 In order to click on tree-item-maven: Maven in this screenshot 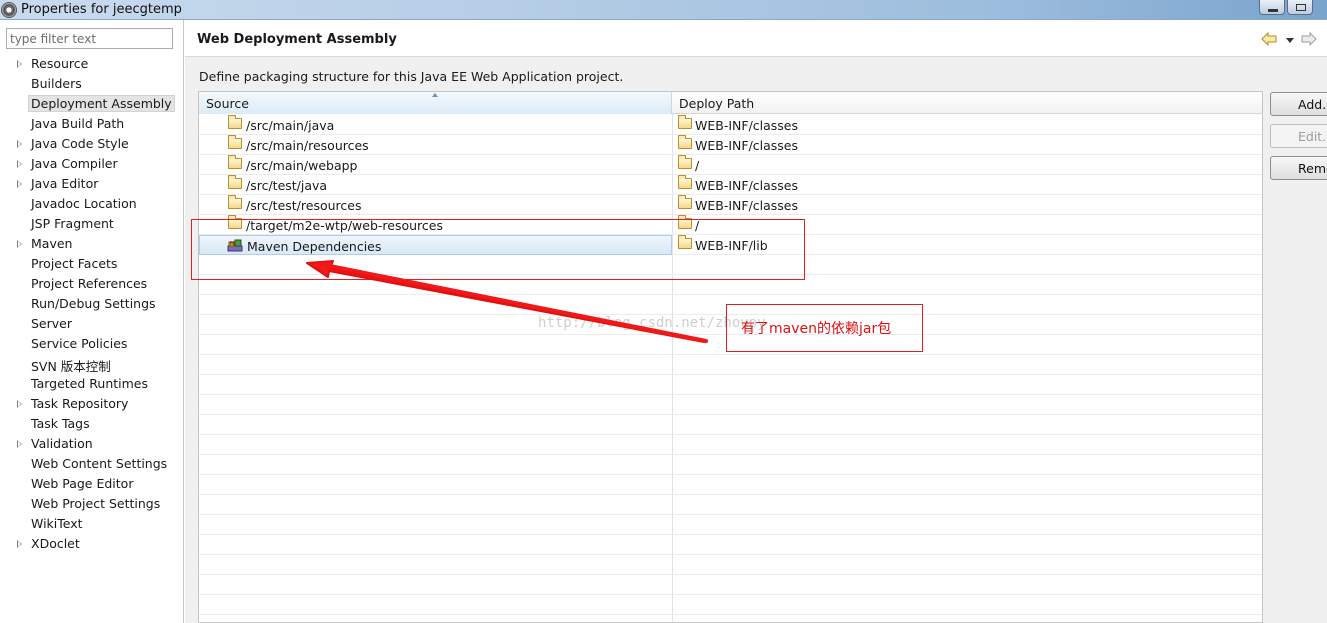, I will do `click(91, 244)`.